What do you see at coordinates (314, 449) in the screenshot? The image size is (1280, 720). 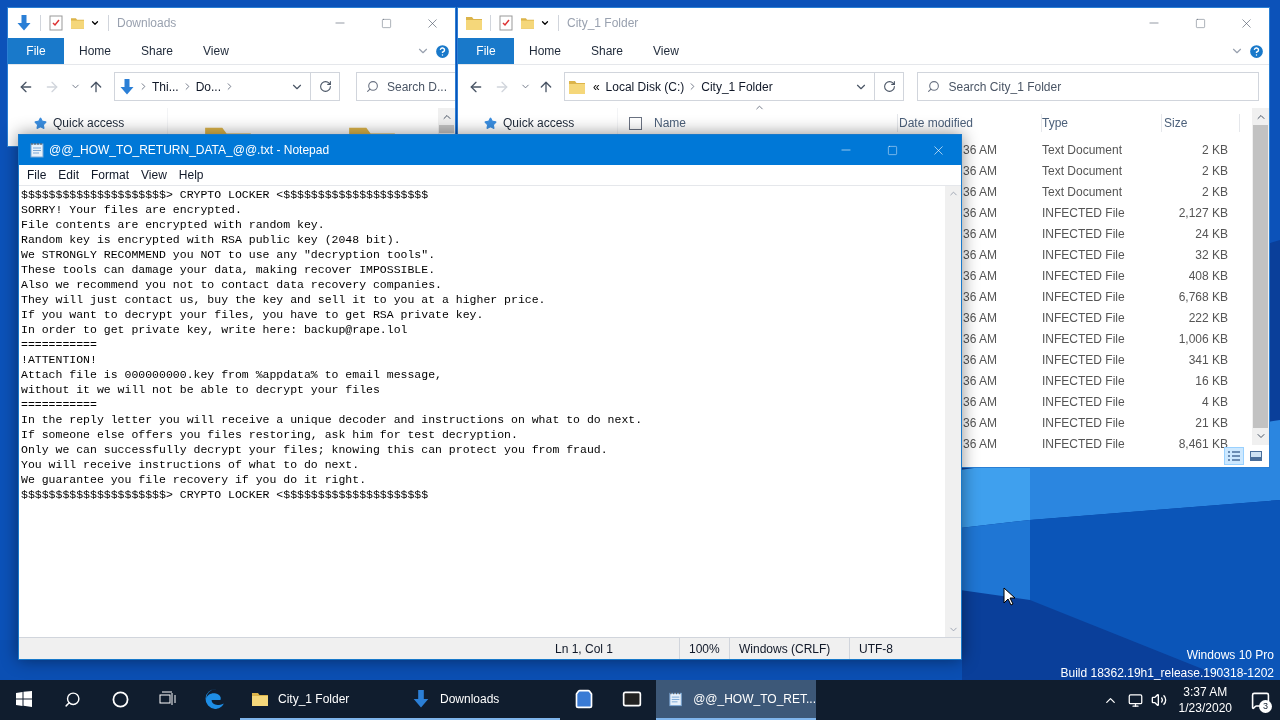 I see `text-line: Only we can successfully decrypt your files; knowing this can protect you from fraud.` at bounding box center [314, 449].